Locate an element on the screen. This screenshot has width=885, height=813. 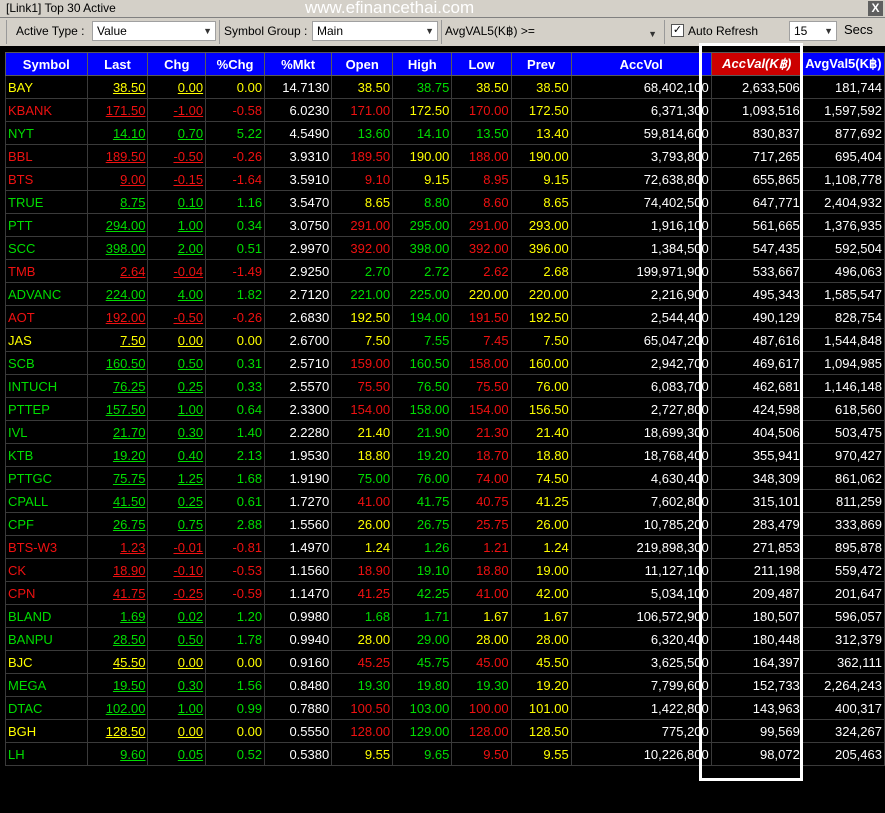
cell-last: 75.75 is located at coordinates (117, 478).